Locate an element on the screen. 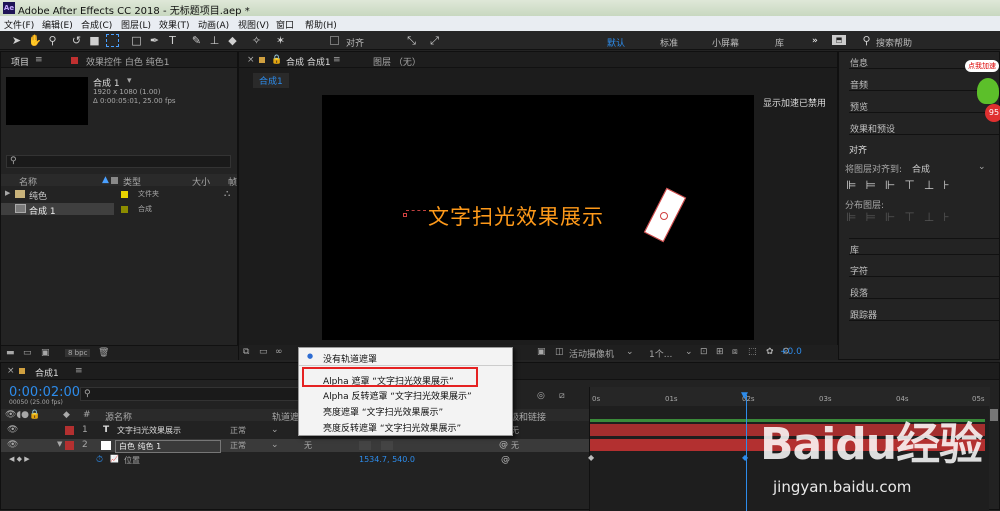 The image size is (1000, 511). roi-icon: ◫ is located at coordinates (559, 352).